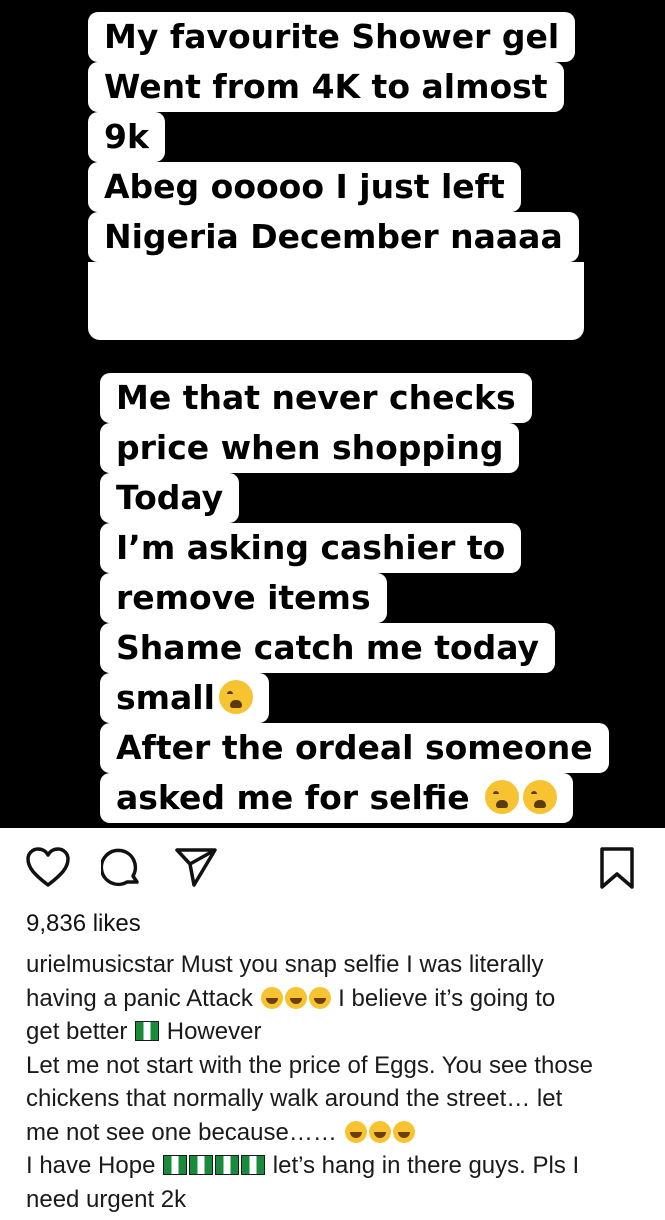 The width and height of the screenshot is (665, 1220). What do you see at coordinates (196, 869) in the screenshot?
I see `paper-plane-icon` at bounding box center [196, 869].